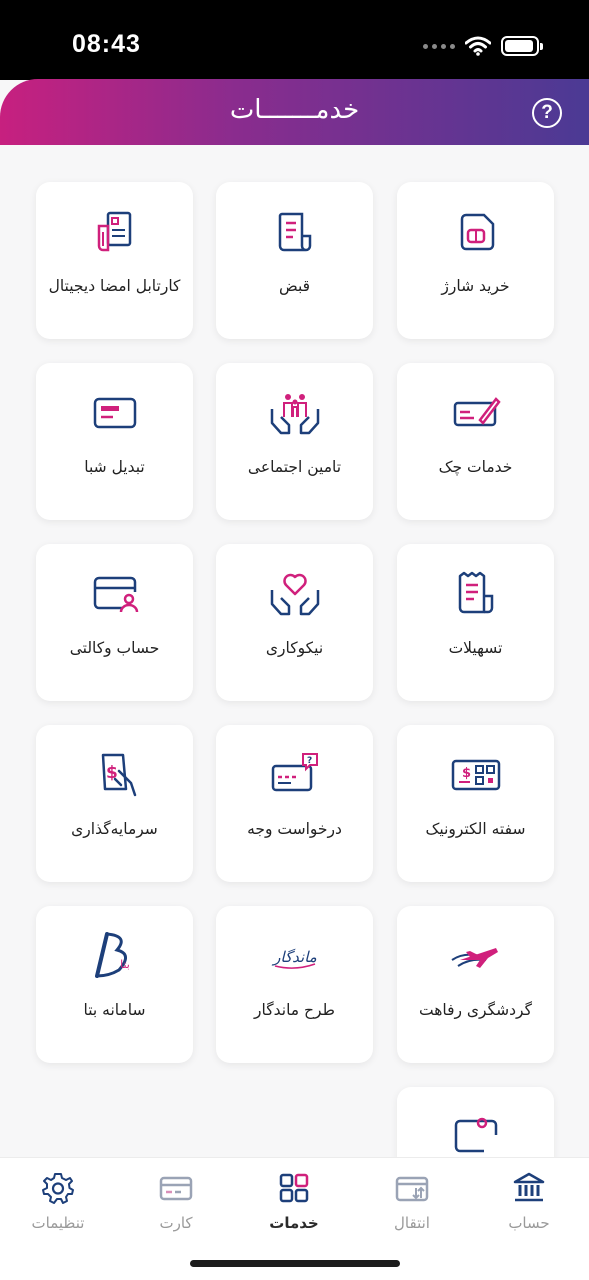 This screenshot has width=589, height=1280. Describe the element at coordinates (114, 648) in the screenshot. I see `service-label: حساب وکالتی` at that location.